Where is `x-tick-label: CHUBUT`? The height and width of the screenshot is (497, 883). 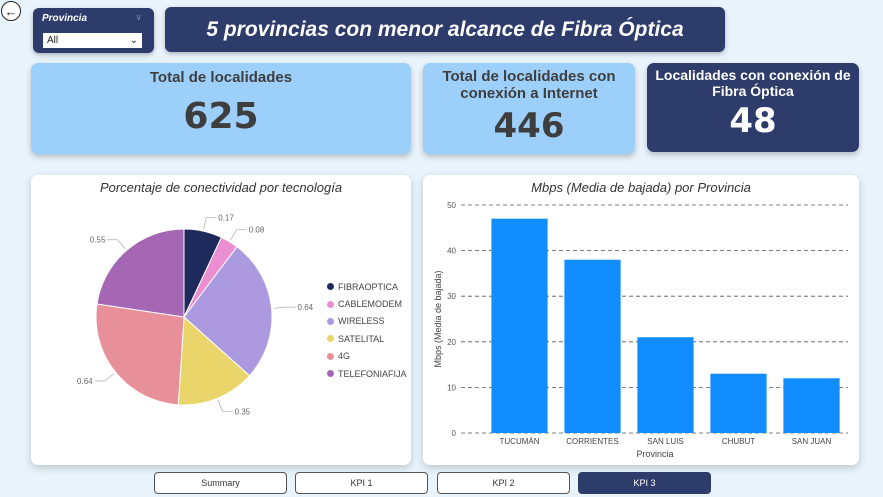
x-tick-label: CHUBUT is located at coordinates (738, 441).